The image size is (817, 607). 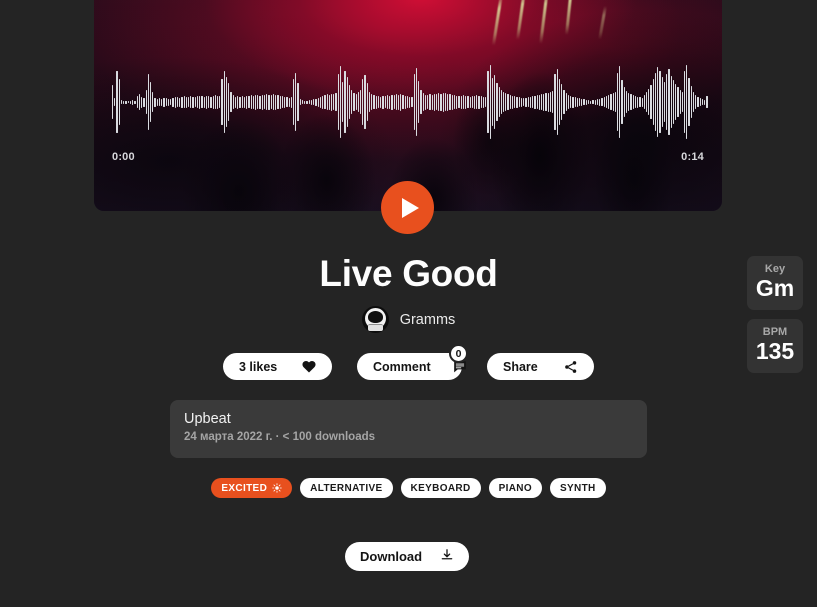 I want to click on helmet-visor-icon, so click(x=375, y=317).